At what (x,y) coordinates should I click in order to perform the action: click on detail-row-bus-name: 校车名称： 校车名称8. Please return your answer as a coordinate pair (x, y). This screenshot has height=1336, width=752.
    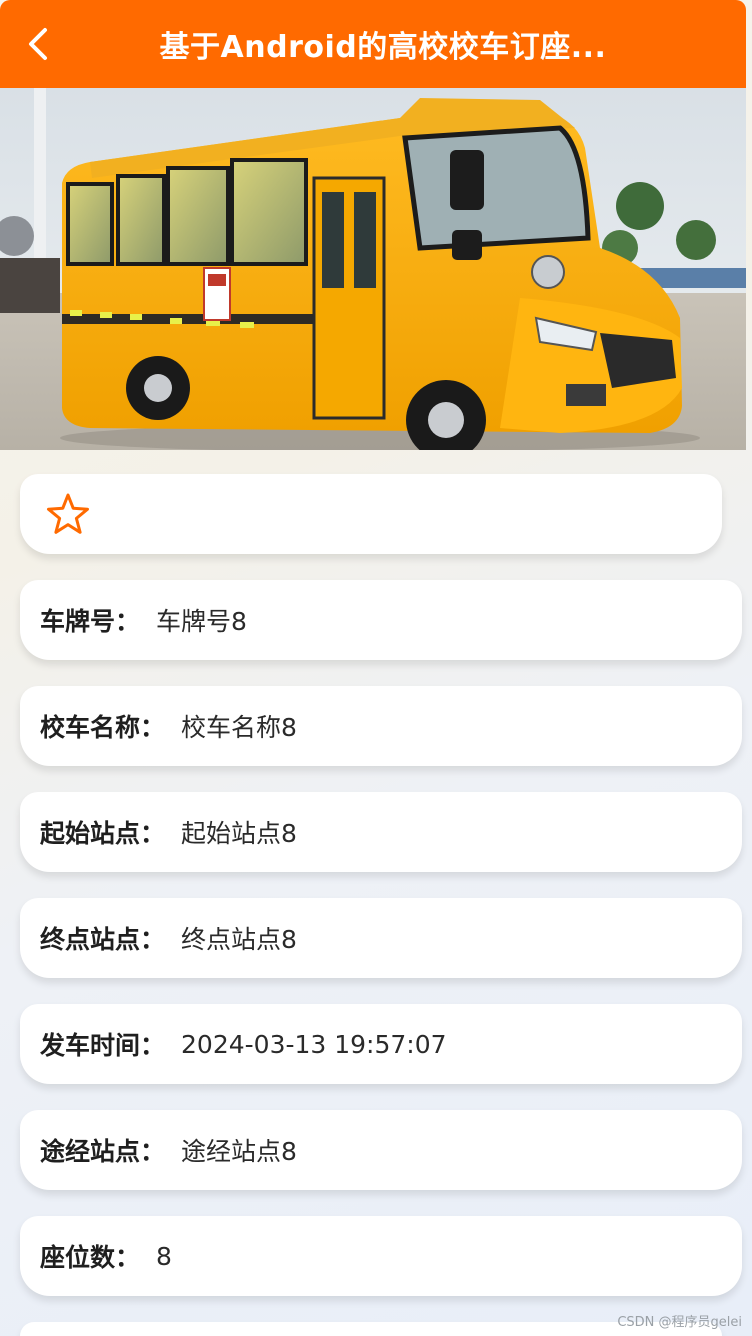
    Looking at the image, I should click on (381, 726).